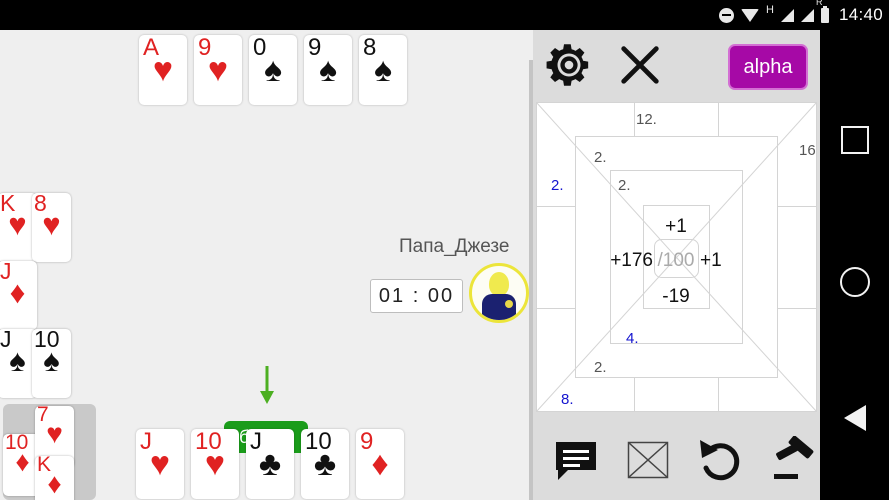 This screenshot has height=500, width=889. What do you see at coordinates (860, 14) in the screenshot?
I see `status-clock: 14:40` at bounding box center [860, 14].